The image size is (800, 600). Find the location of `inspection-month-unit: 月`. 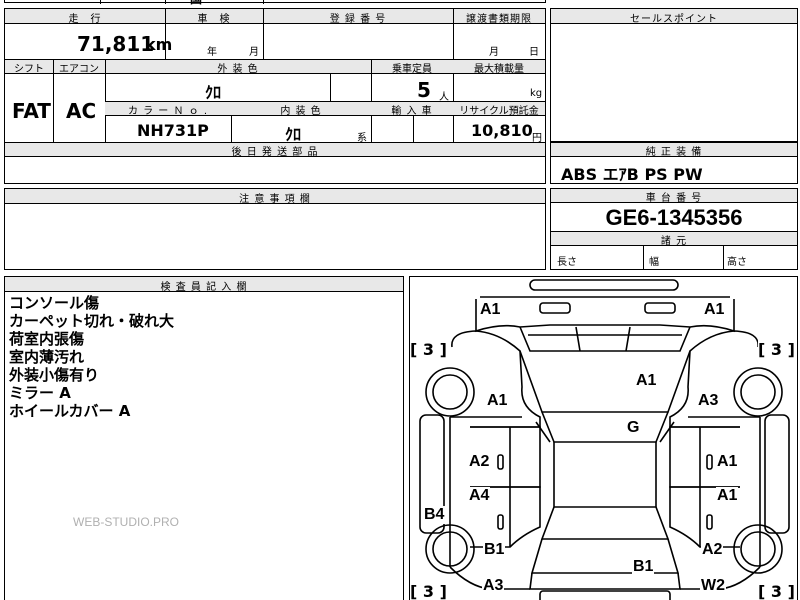

inspection-month-unit: 月 is located at coordinates (254, 52).